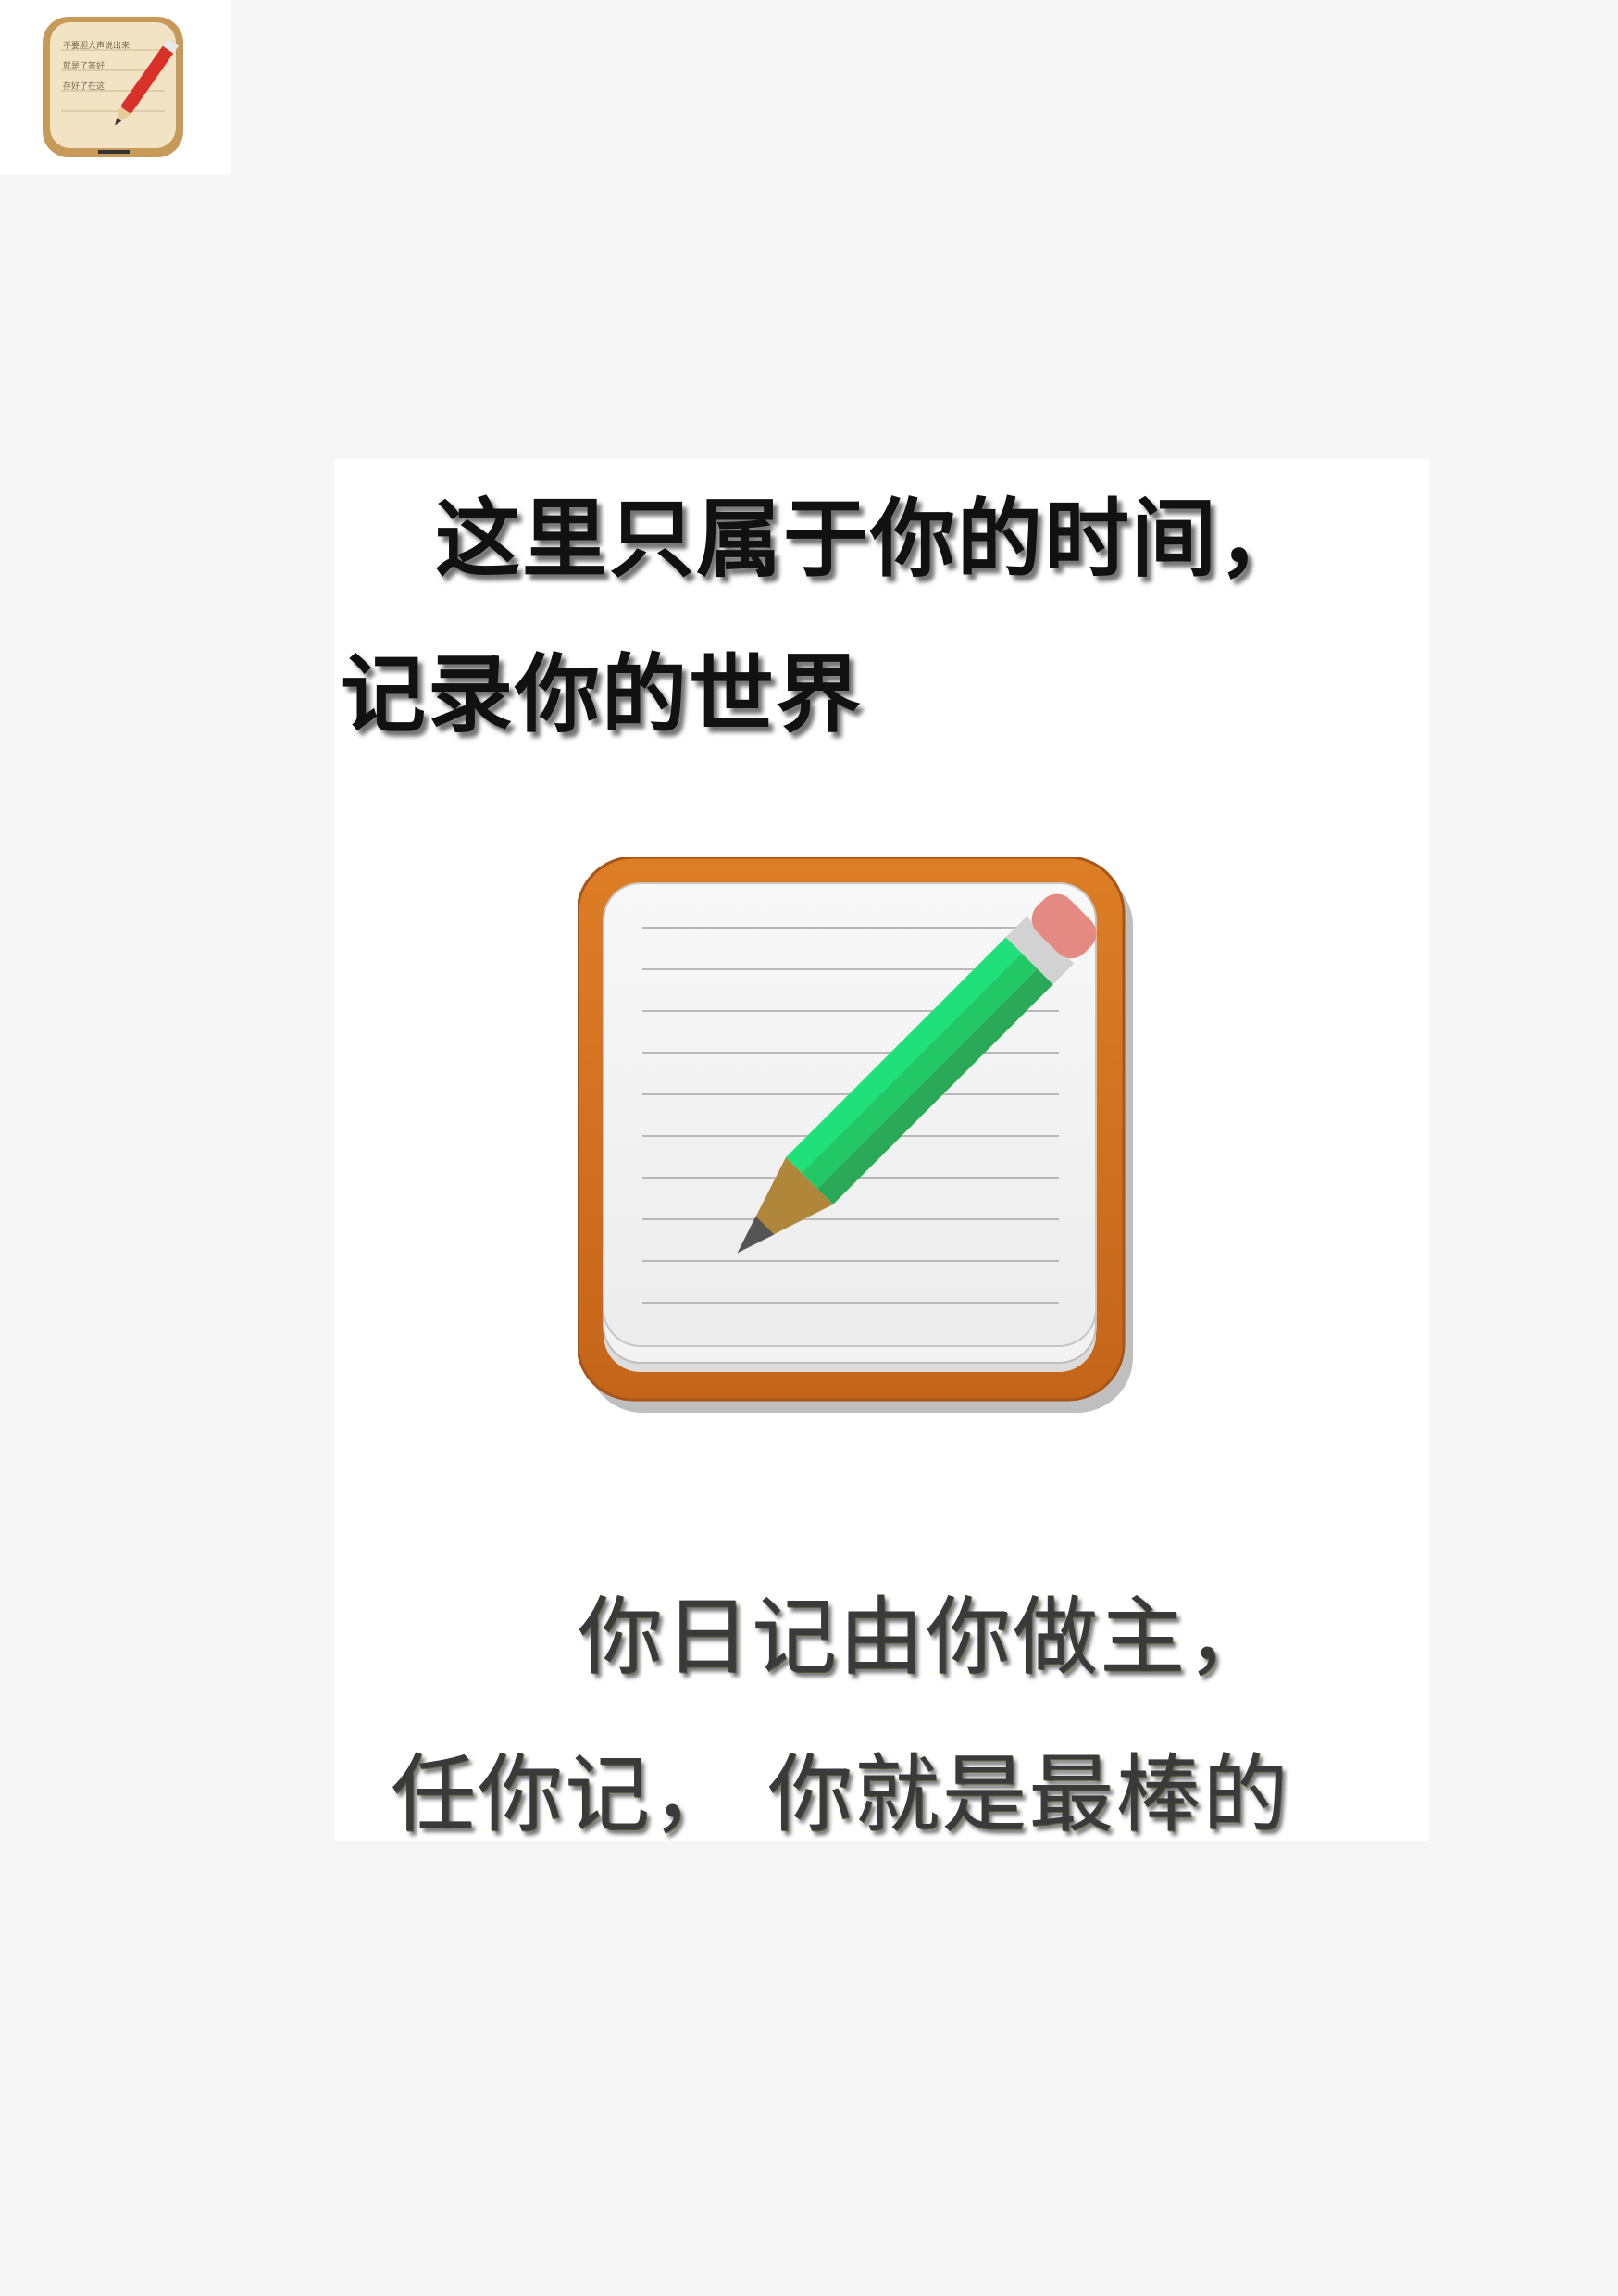  I want to click on app-logo: 不要胆大声说出来 就是了答好 存好了在这, so click(115, 87).